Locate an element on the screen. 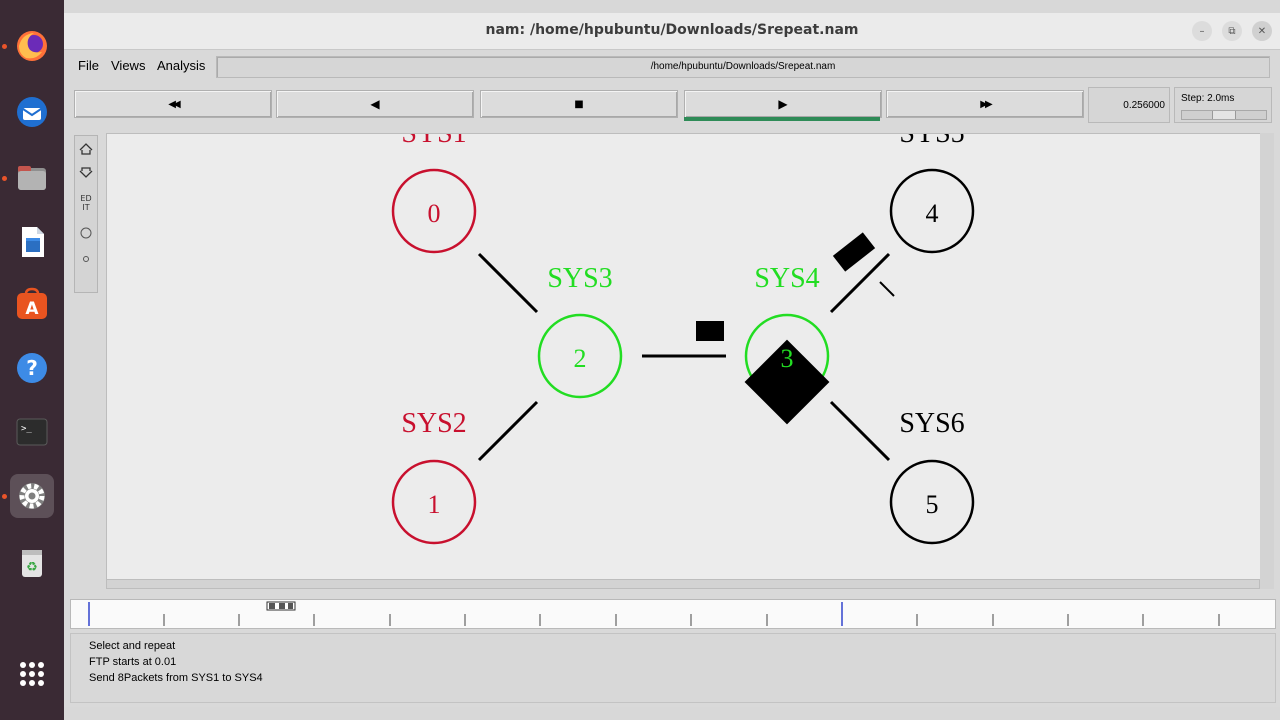  ack-marker is located at coordinates (887, 289).